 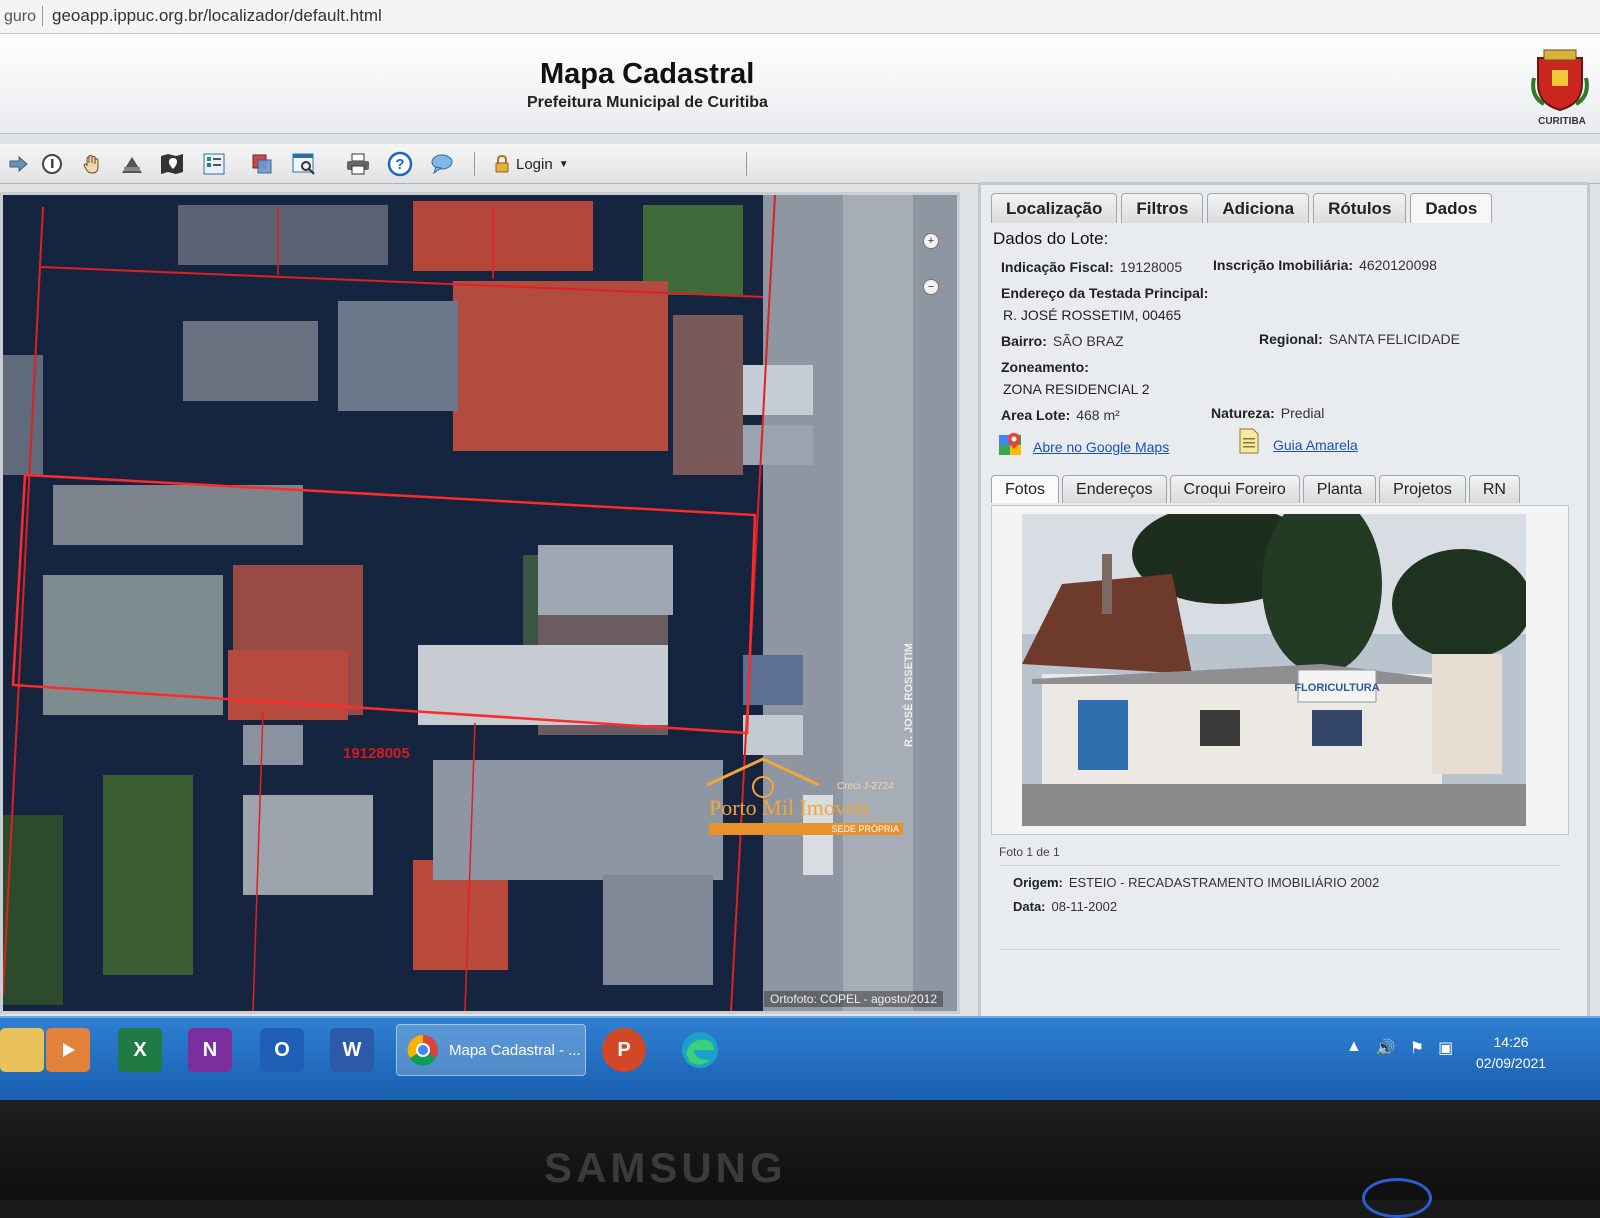 What do you see at coordinates (376, 753) in the screenshot?
I see `lot-label: 19128005` at bounding box center [376, 753].